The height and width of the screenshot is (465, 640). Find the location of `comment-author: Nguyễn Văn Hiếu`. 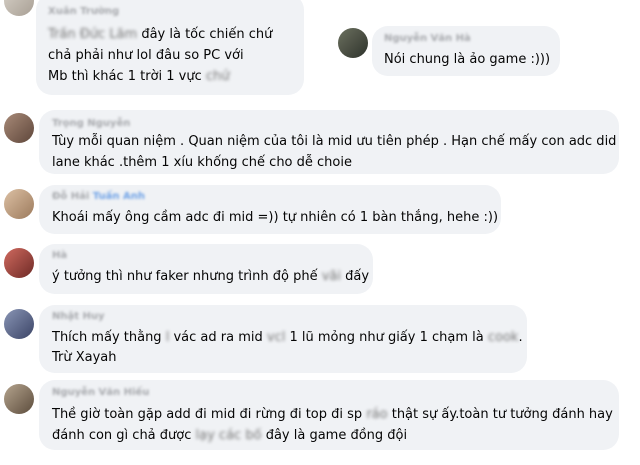

comment-author: Nguyễn Văn Hiếu is located at coordinates (100, 392).